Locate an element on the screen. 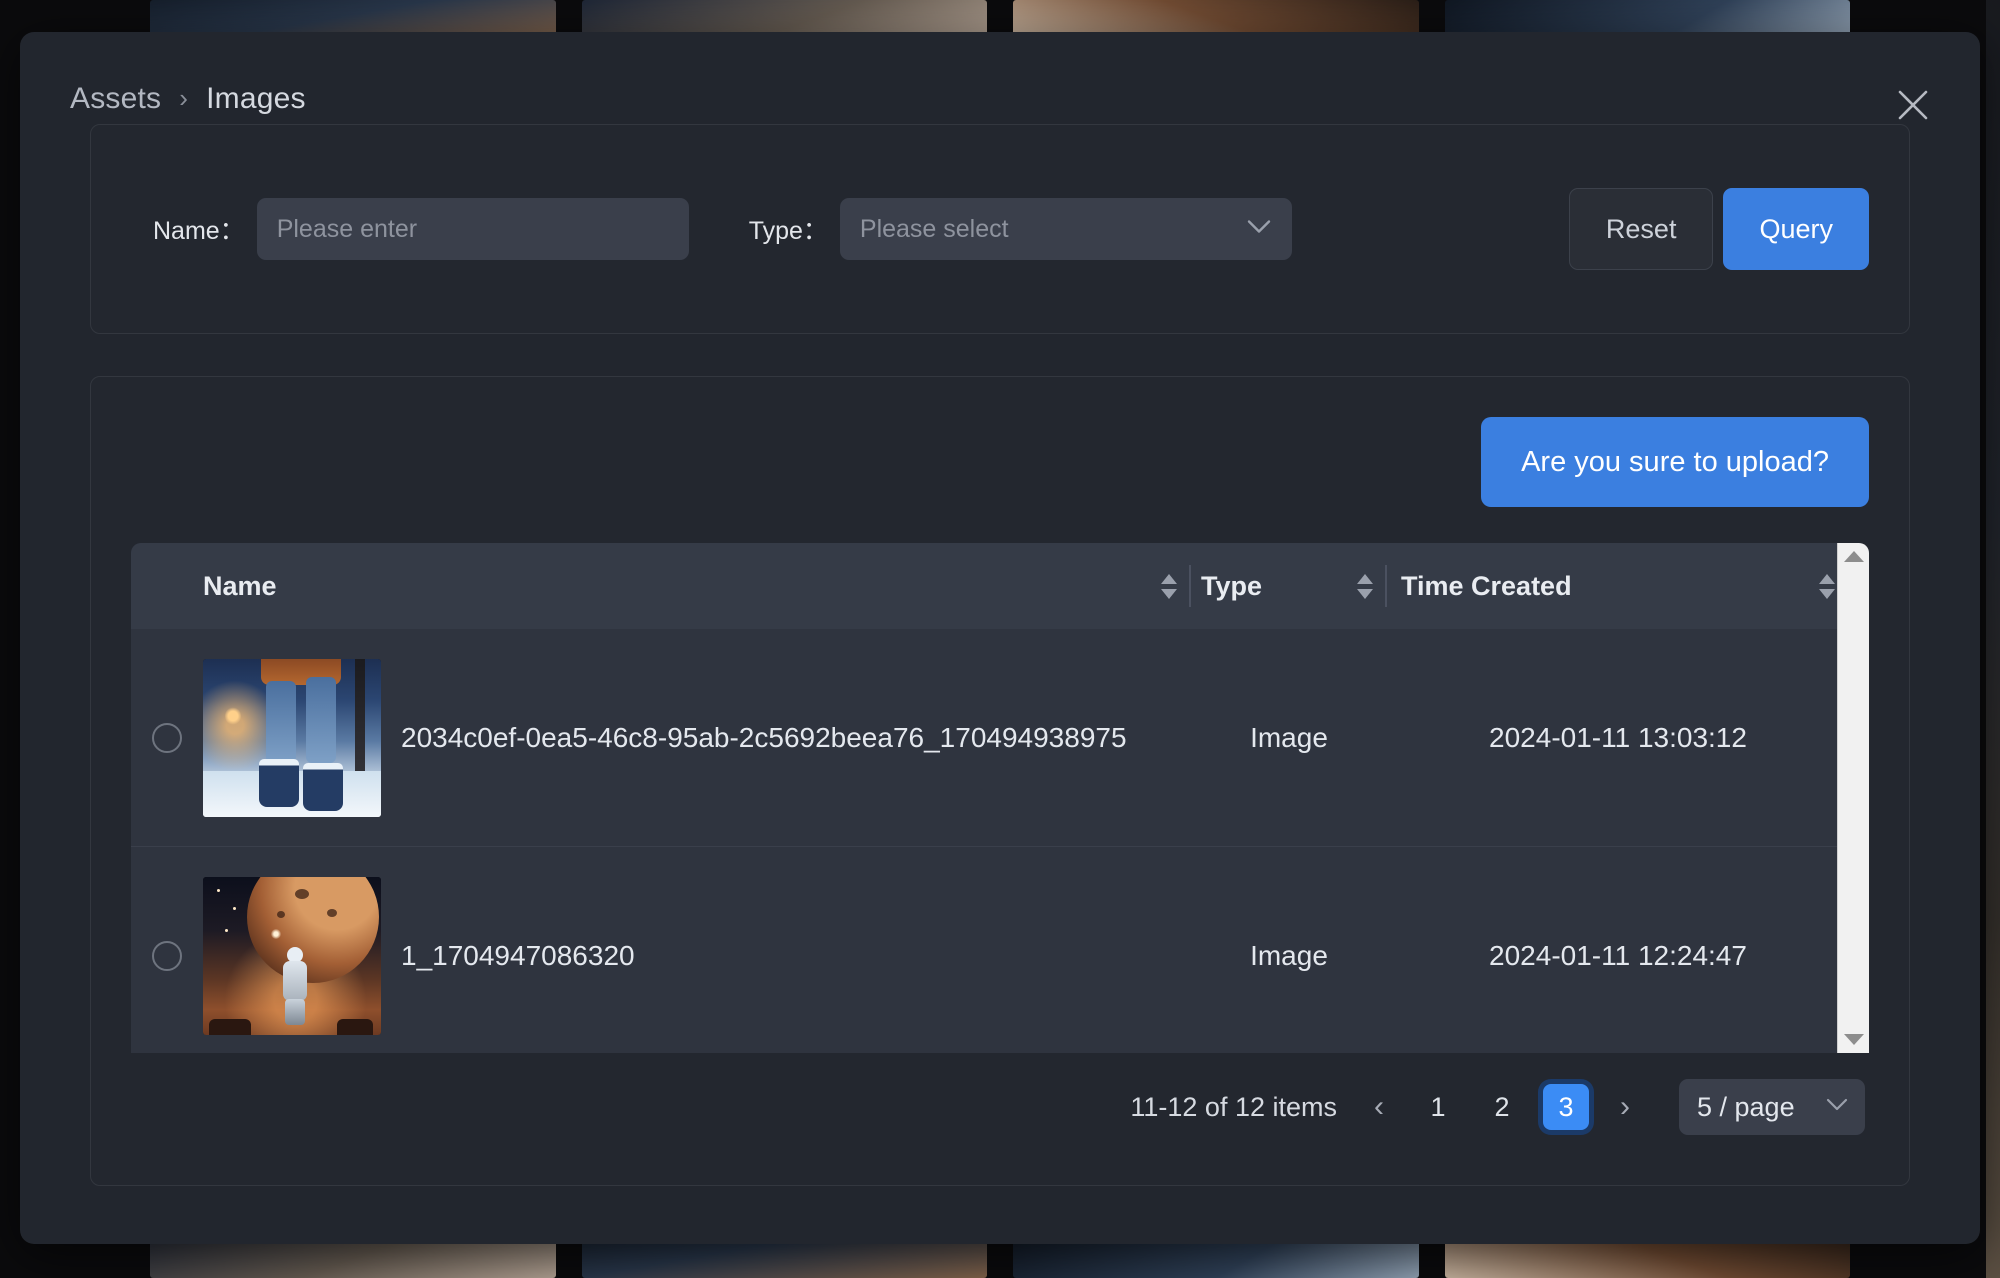 This screenshot has width=2000, height=1278. breadcrumb: Assets › Images is located at coordinates (188, 99).